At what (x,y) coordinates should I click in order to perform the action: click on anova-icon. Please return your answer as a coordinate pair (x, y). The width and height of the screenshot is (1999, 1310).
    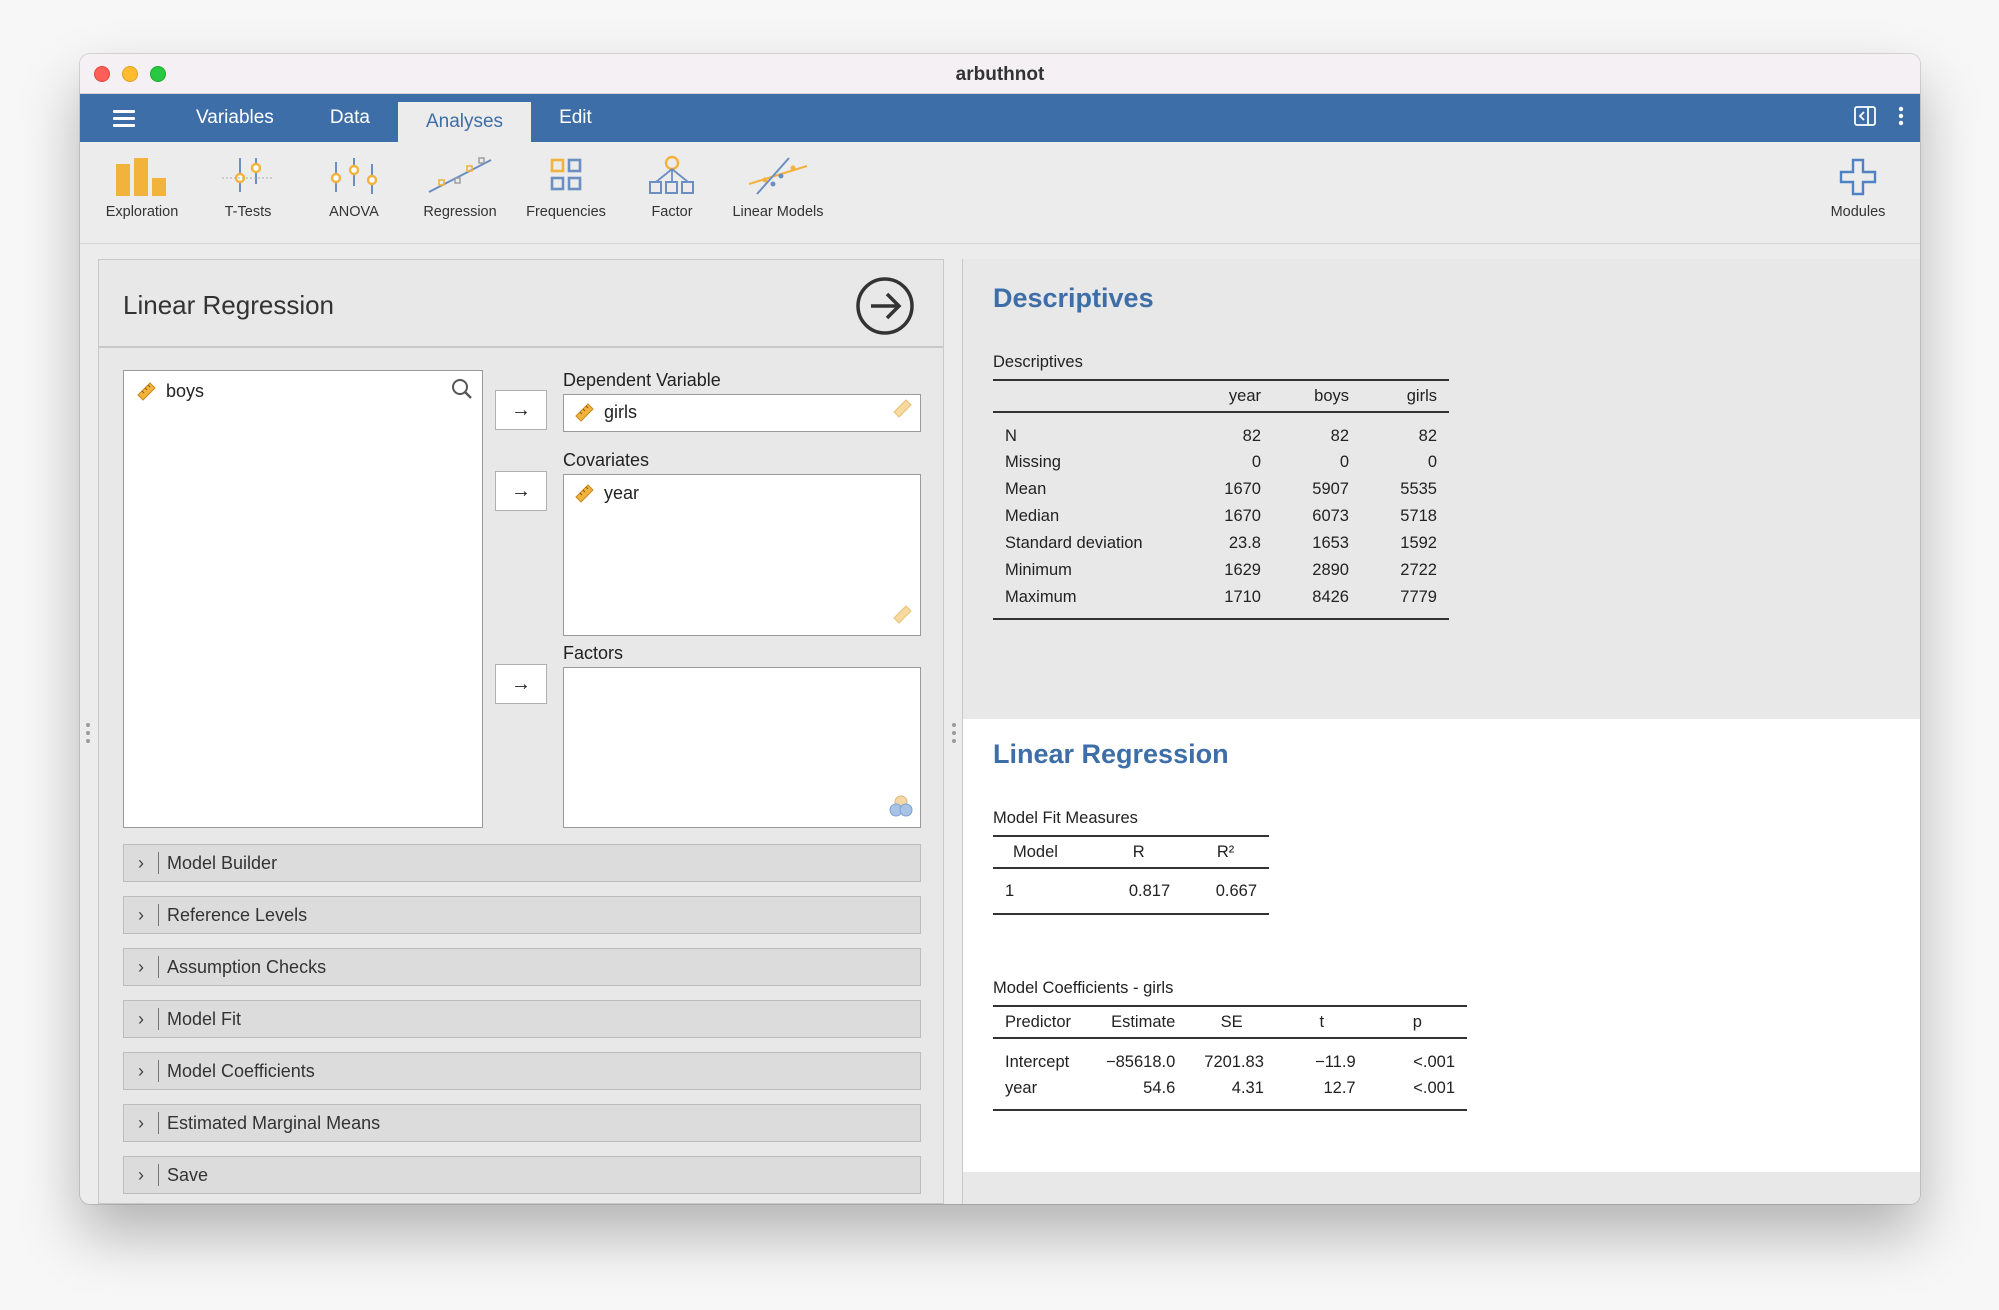
    Looking at the image, I should click on (354, 176).